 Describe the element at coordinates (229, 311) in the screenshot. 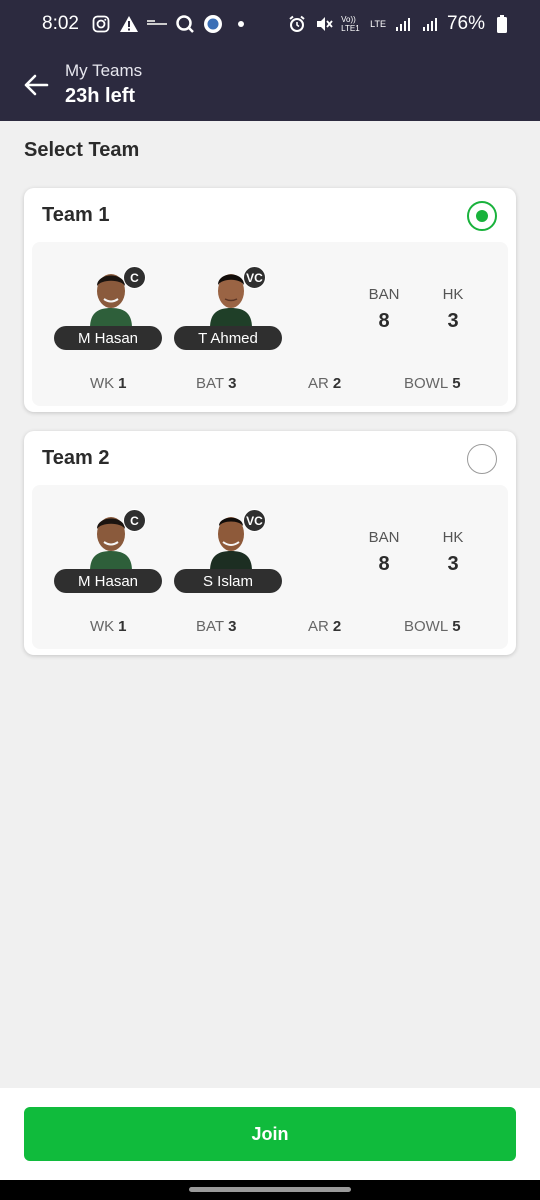

I see `vice-captain-player: VC T Ahmed` at that location.